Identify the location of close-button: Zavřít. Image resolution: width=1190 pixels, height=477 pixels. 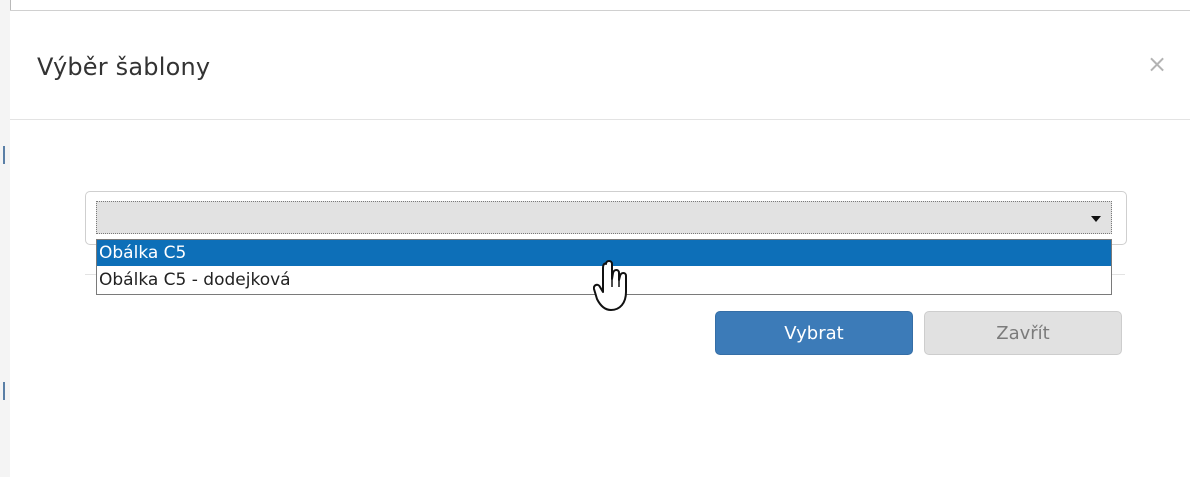
(1023, 333).